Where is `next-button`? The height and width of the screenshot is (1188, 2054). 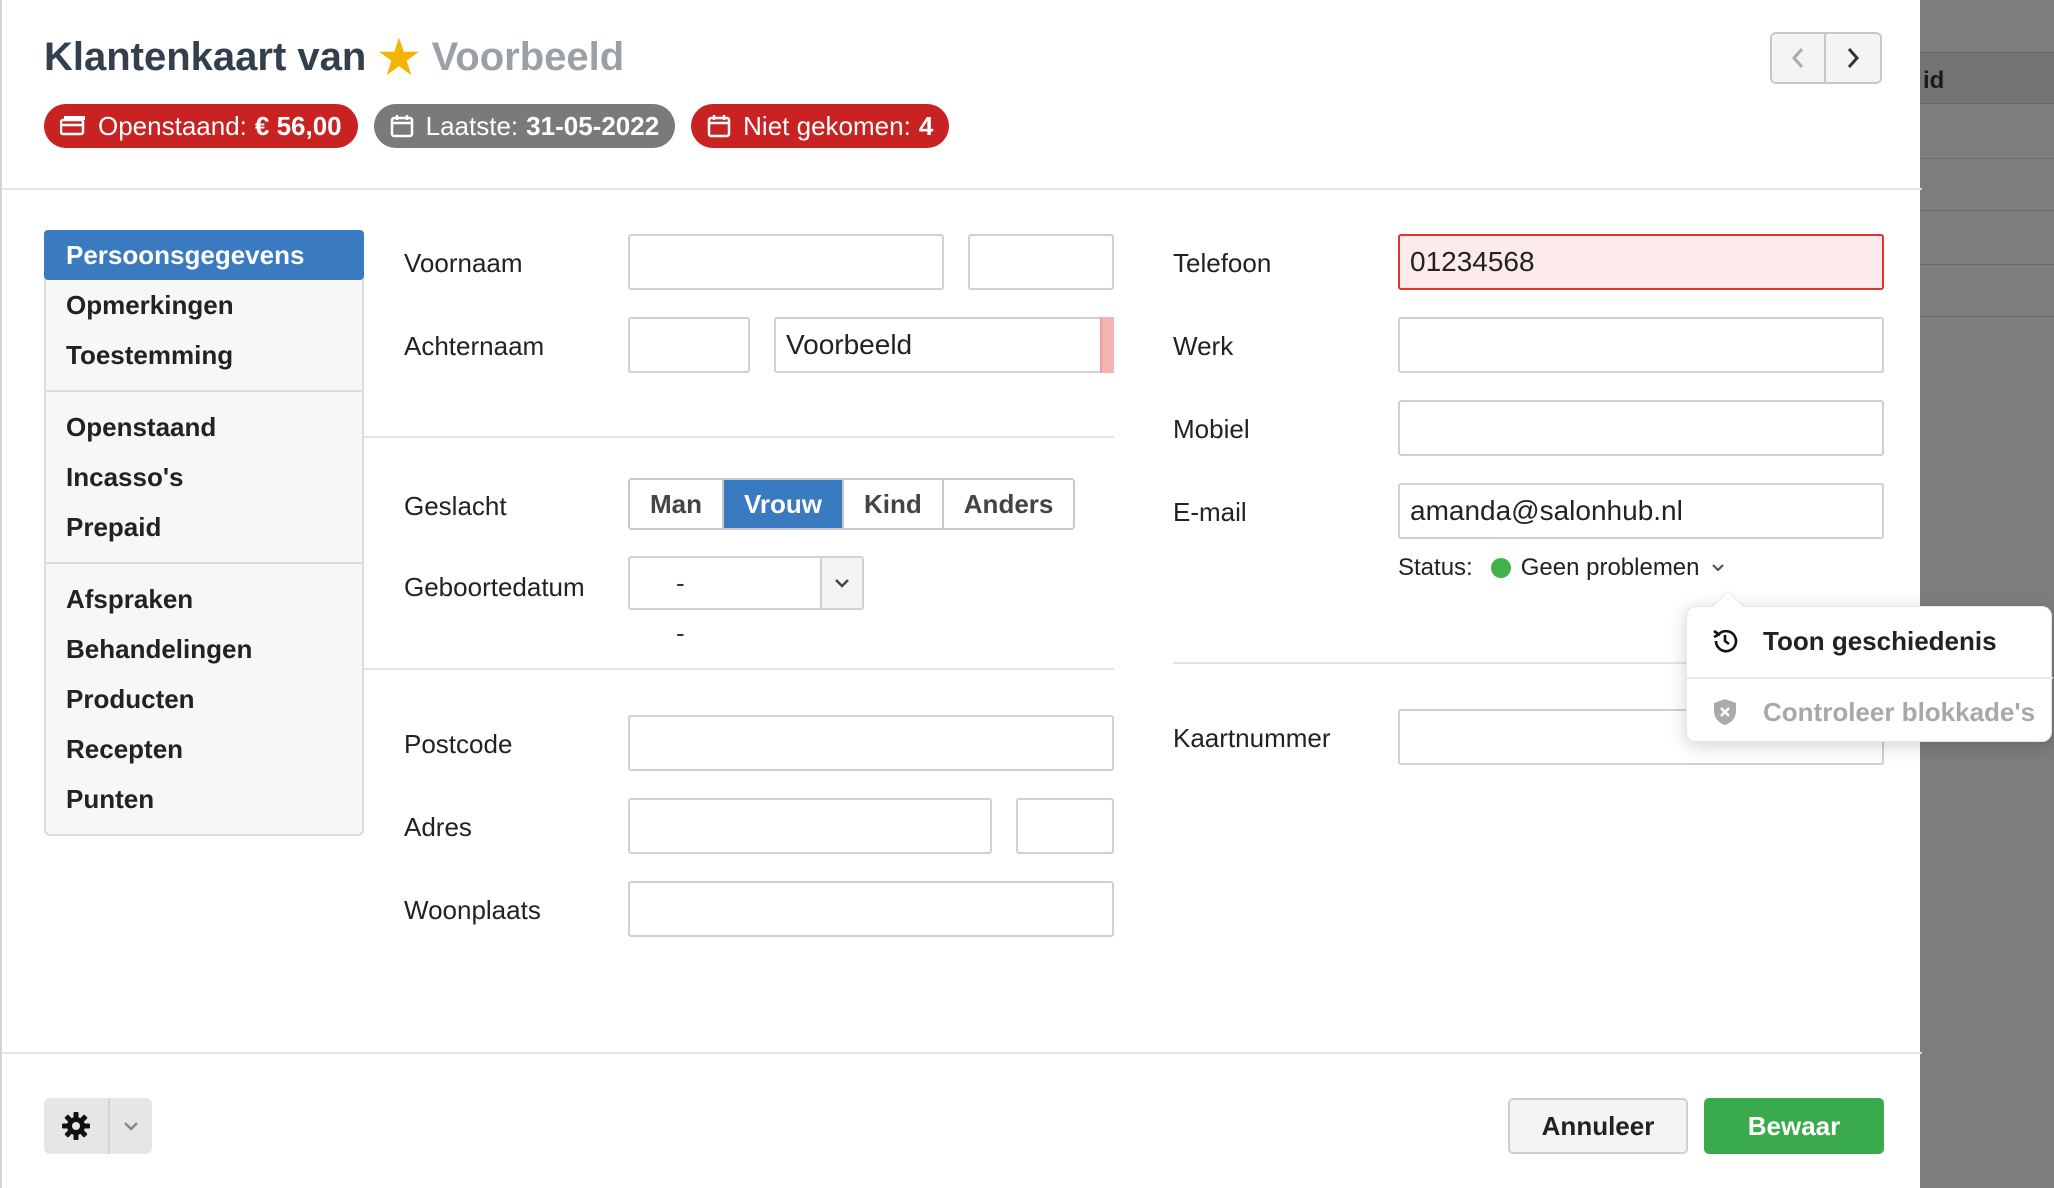
next-button is located at coordinates (1854, 58).